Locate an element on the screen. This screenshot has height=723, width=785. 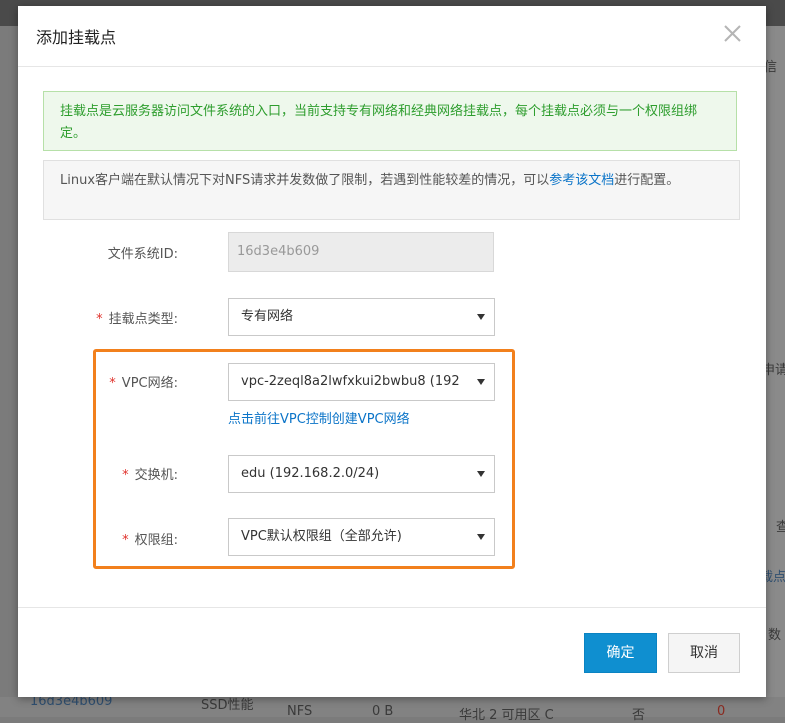
mount-type-label: * 挂载点类型: is located at coordinates (89, 317).